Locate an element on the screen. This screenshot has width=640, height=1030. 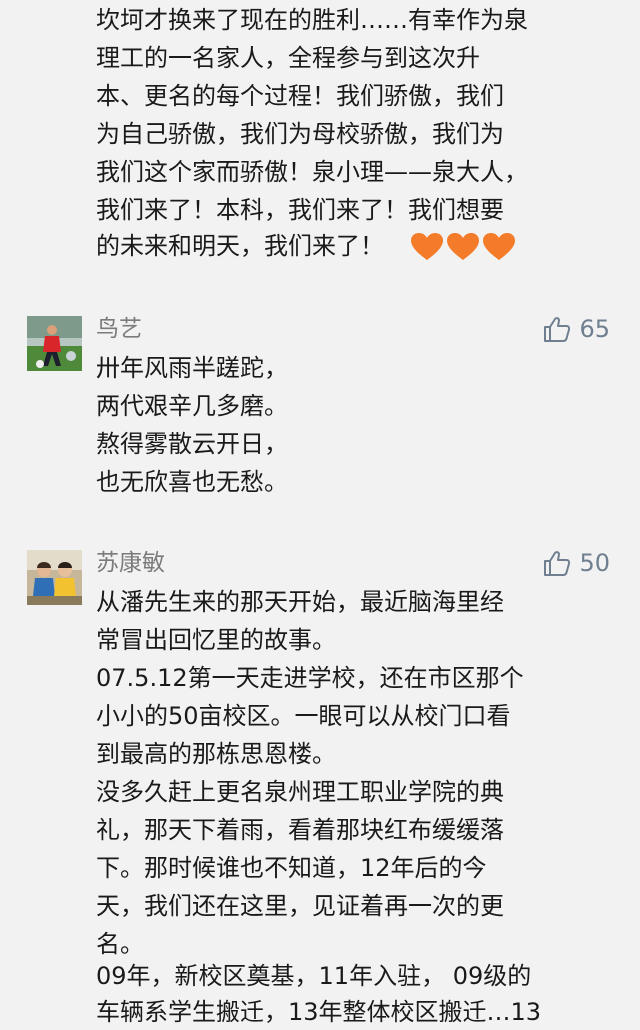
username: 鸟艺 is located at coordinates (119, 329).